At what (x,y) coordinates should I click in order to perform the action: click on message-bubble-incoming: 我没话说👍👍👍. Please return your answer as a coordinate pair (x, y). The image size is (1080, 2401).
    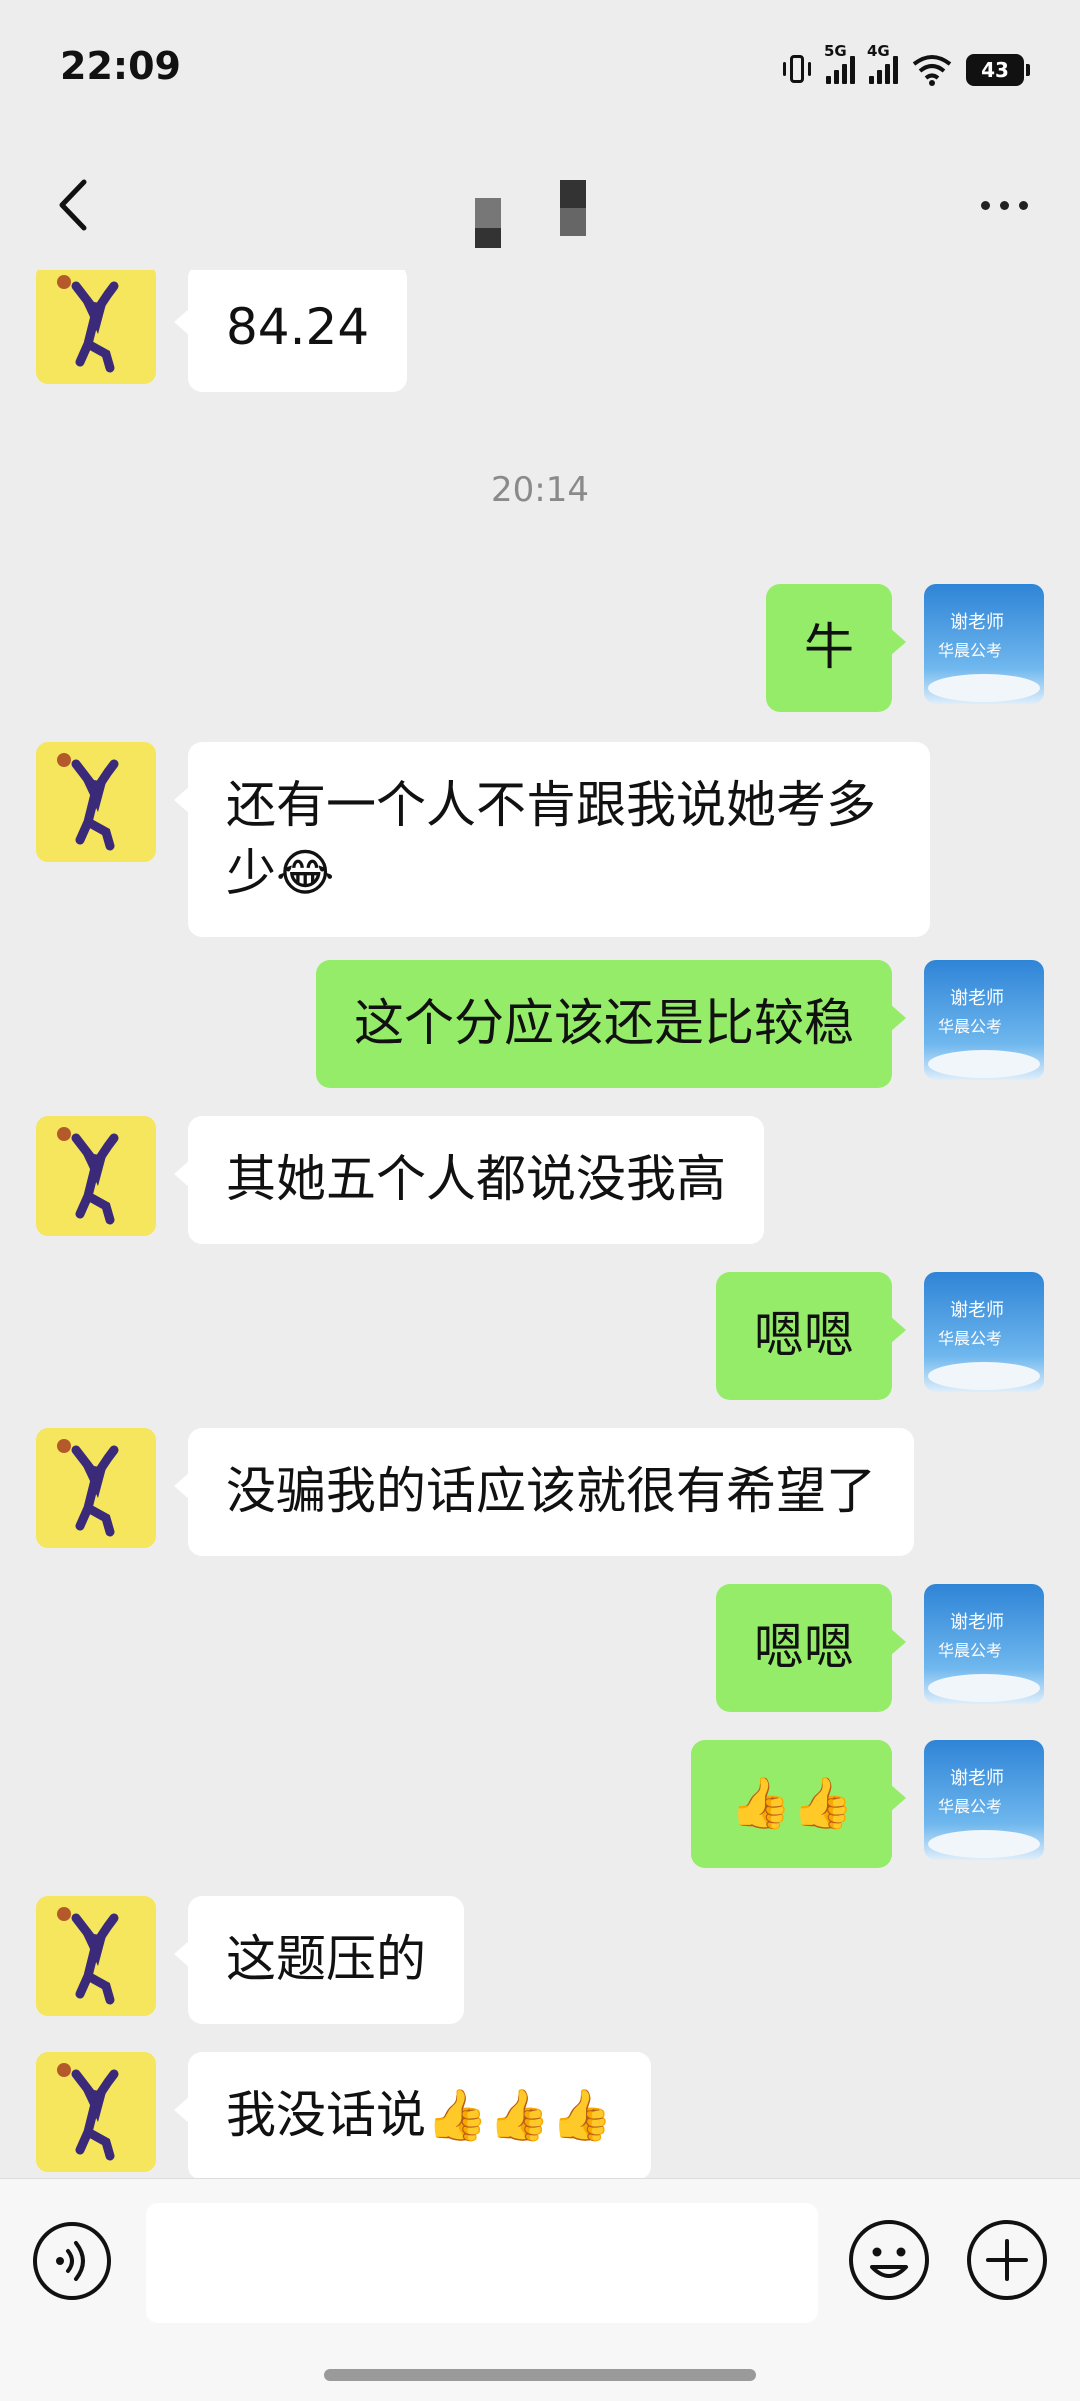
    Looking at the image, I should click on (412, 2115).